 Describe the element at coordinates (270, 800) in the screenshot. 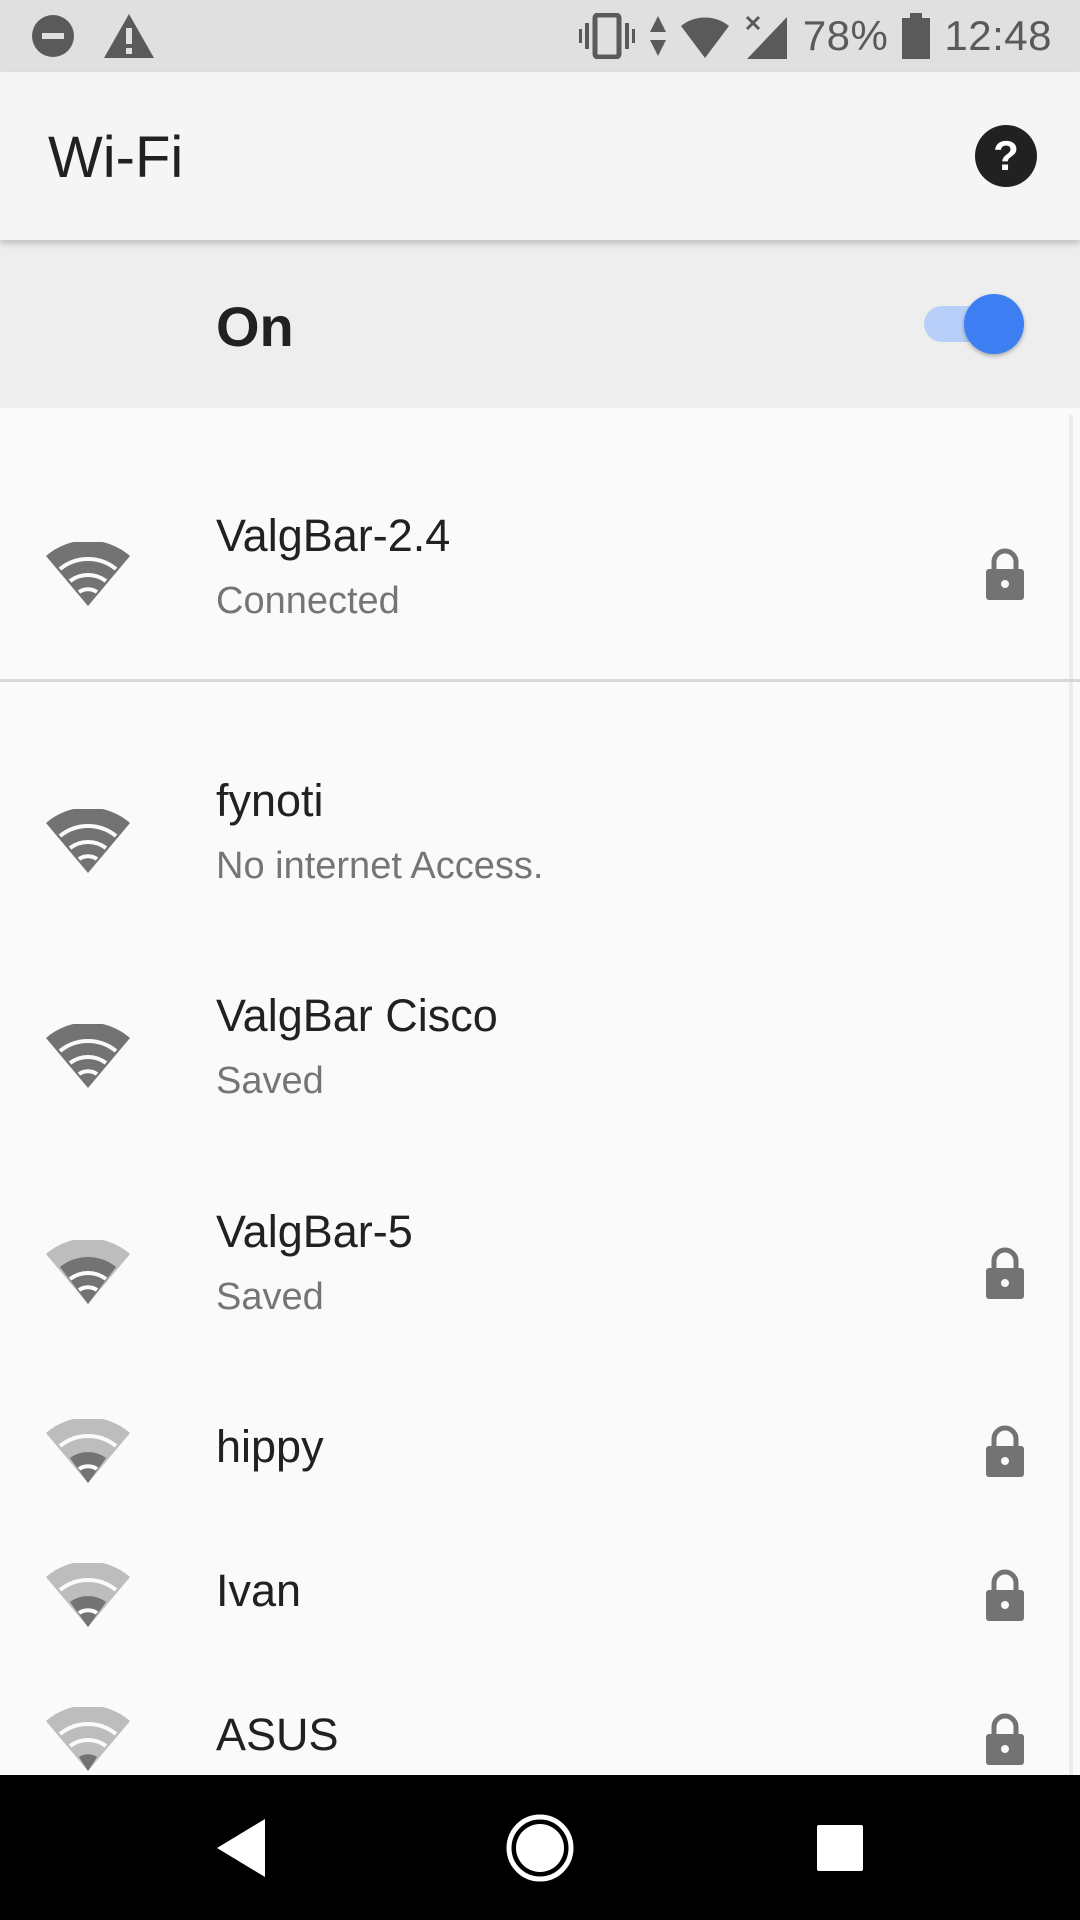

I see `network-name: fynoti` at that location.